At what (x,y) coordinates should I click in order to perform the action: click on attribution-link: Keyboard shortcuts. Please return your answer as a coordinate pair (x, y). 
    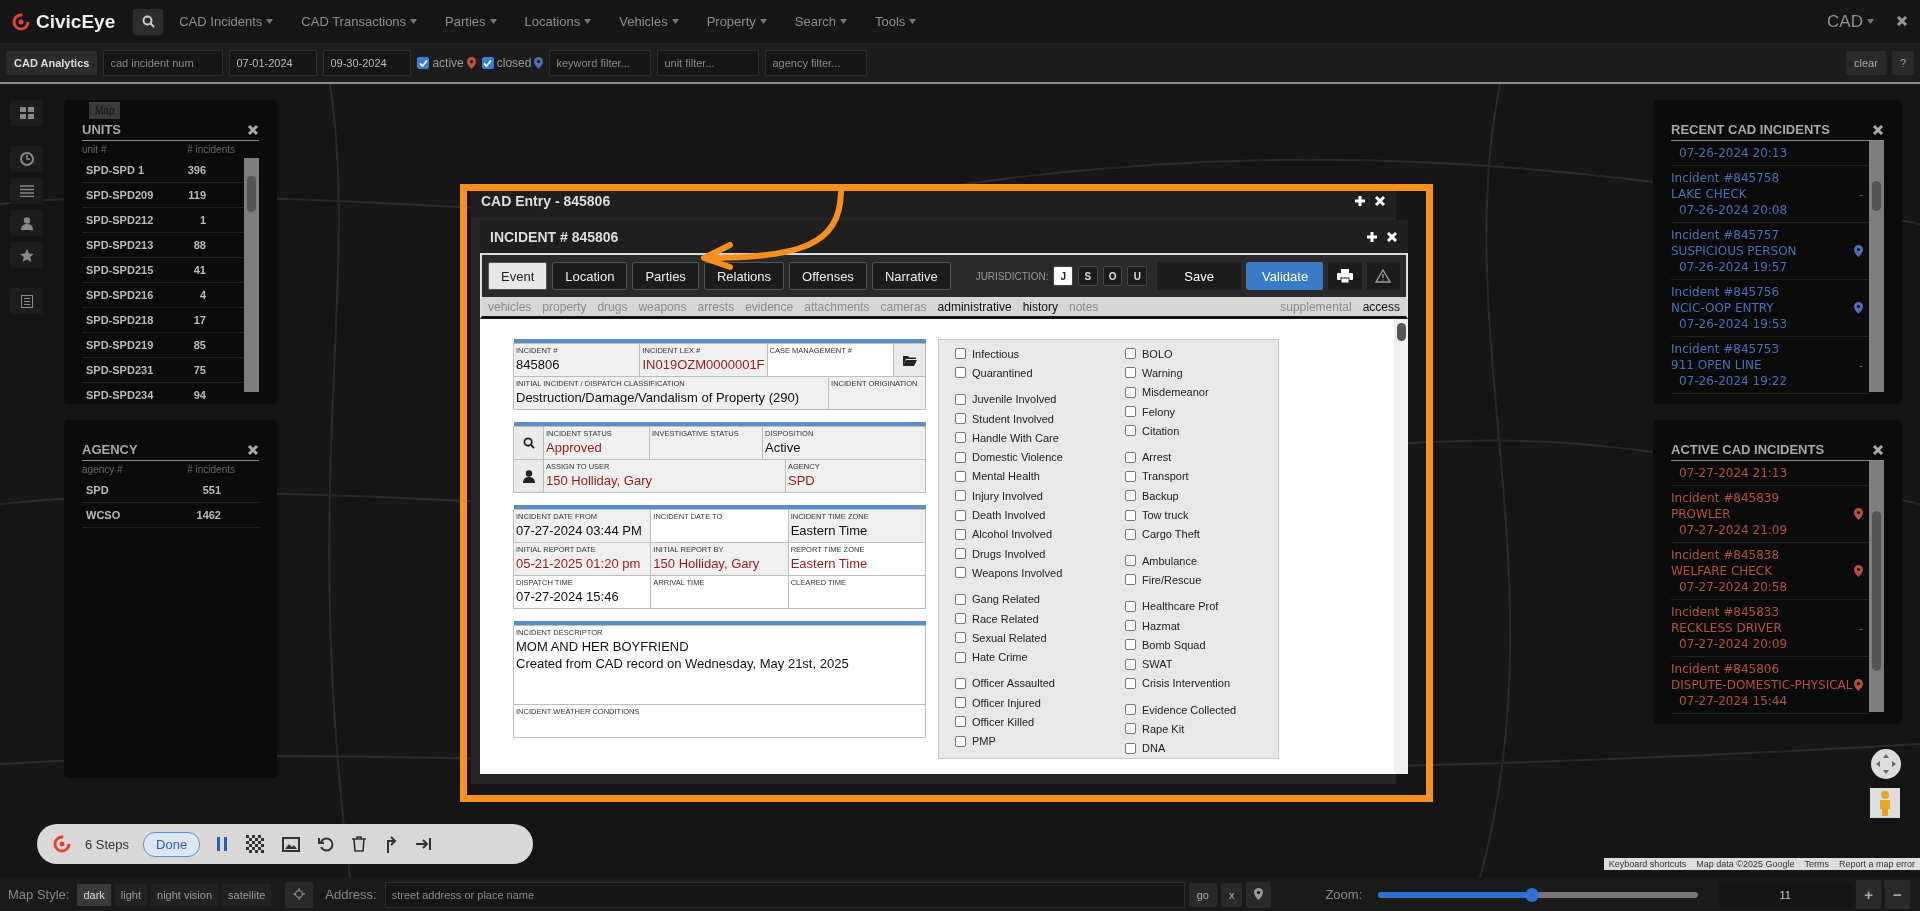
    Looking at the image, I should click on (1647, 864).